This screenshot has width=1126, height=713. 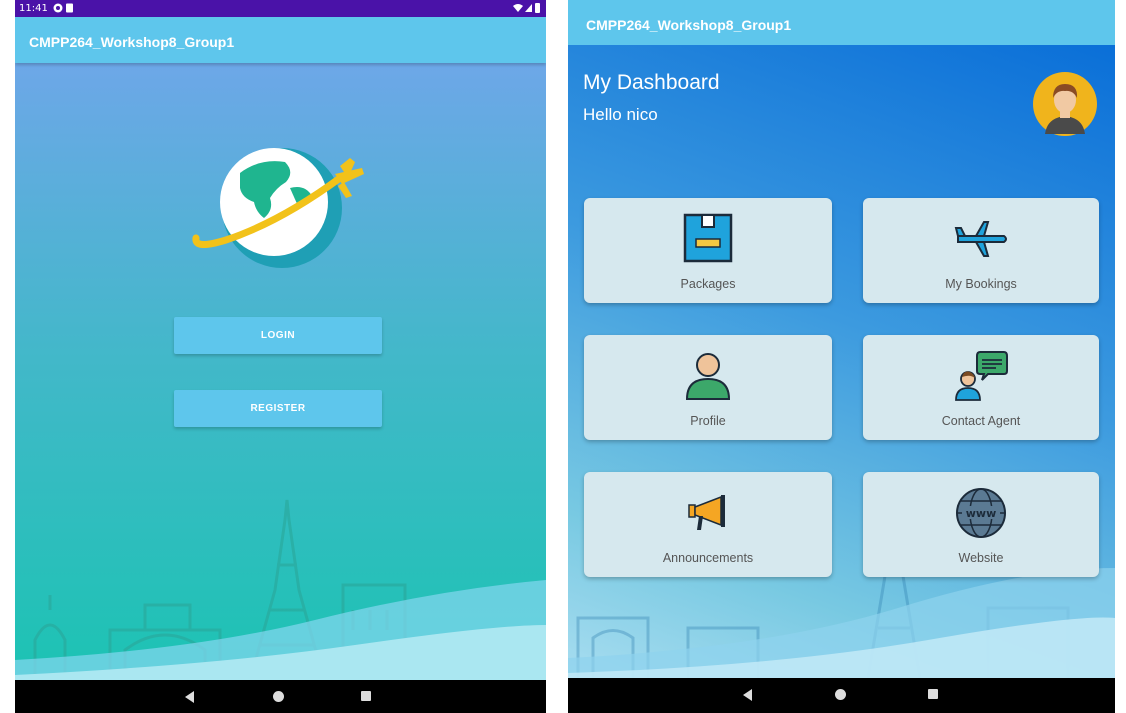 I want to click on login-button: LOGIN, so click(x=278, y=335).